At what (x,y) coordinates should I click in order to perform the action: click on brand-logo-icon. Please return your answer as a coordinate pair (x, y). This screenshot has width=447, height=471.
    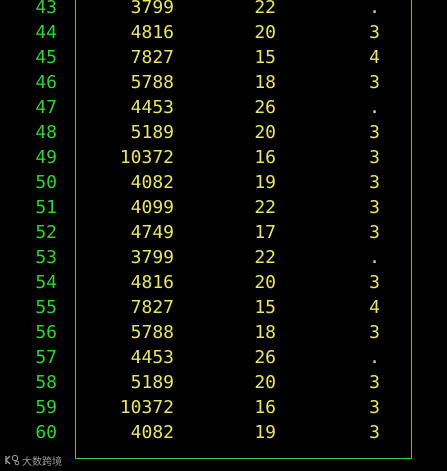
    Looking at the image, I should click on (12, 460).